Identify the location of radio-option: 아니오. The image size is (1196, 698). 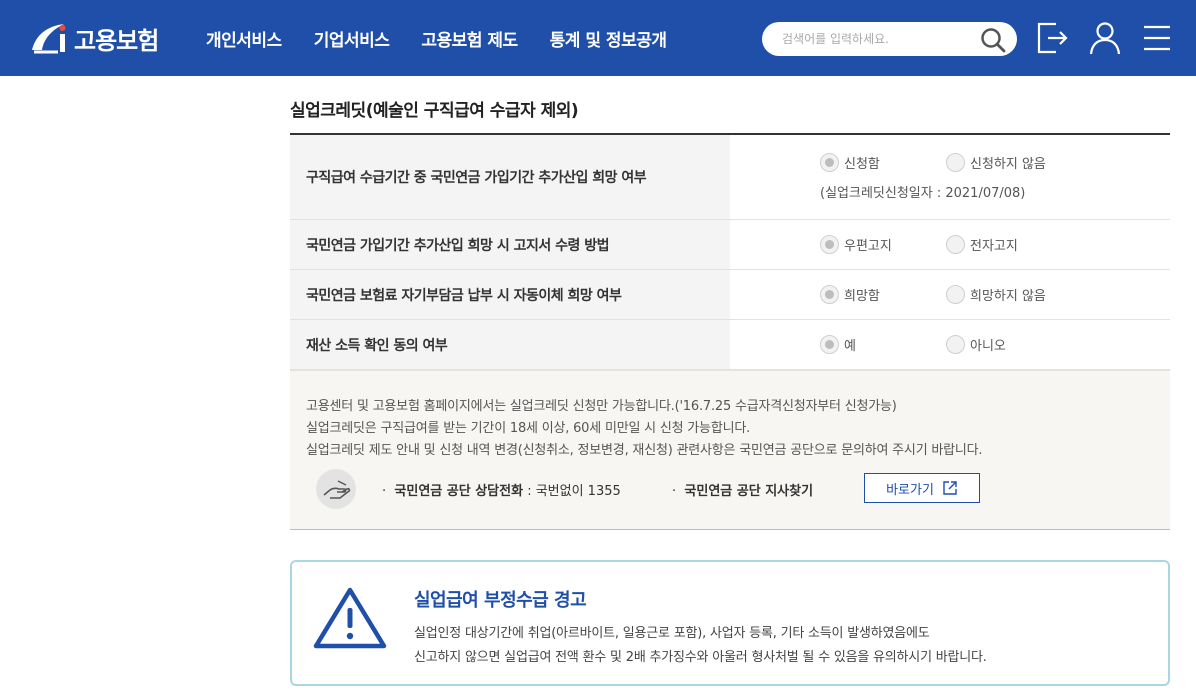
(976, 344).